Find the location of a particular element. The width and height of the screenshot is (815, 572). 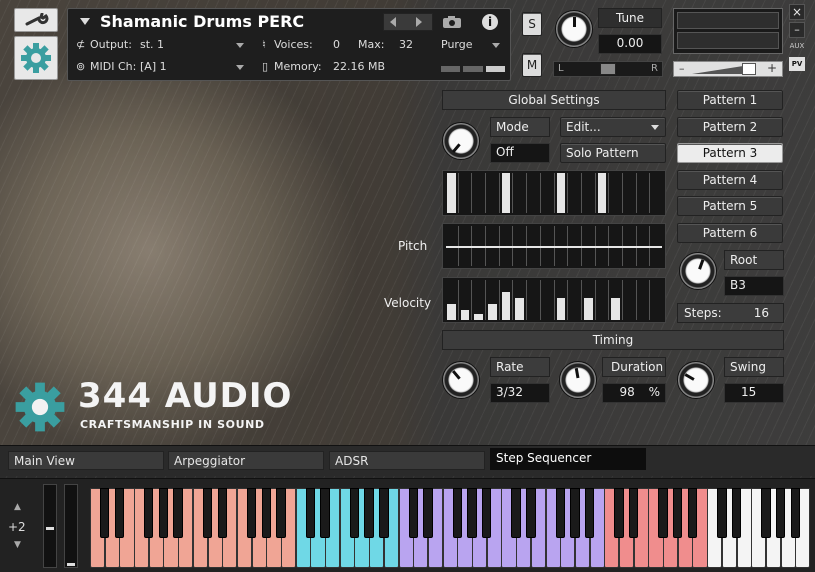

pan-slider: L R is located at coordinates (608, 69).